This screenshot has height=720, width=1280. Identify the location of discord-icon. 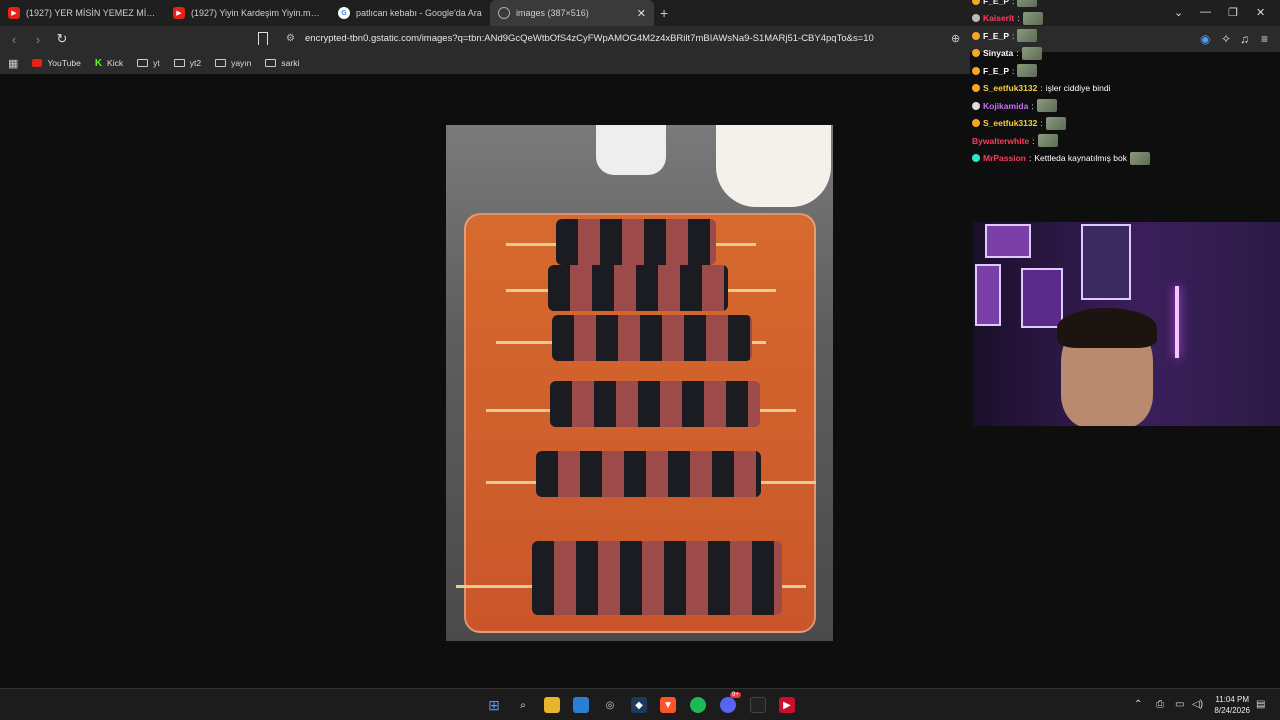
(728, 705).